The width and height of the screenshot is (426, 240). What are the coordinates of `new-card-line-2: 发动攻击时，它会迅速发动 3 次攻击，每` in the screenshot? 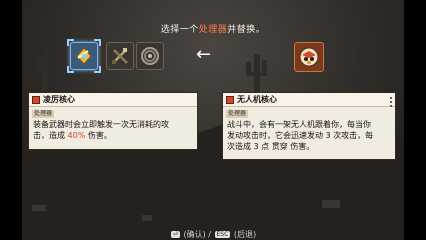 It's located at (300, 135).